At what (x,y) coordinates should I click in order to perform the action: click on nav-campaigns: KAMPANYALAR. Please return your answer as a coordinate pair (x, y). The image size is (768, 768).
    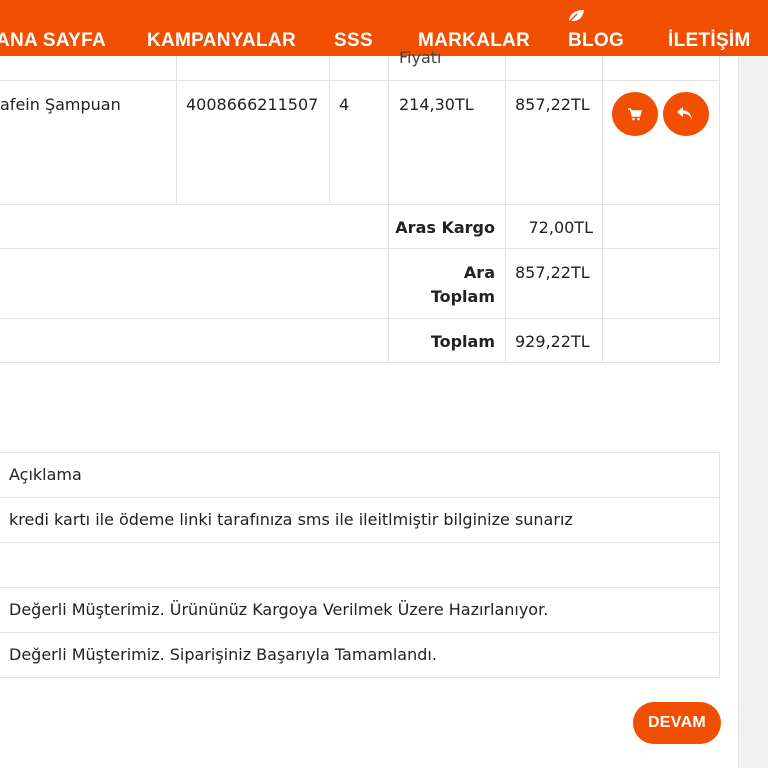
    Looking at the image, I should click on (221, 41).